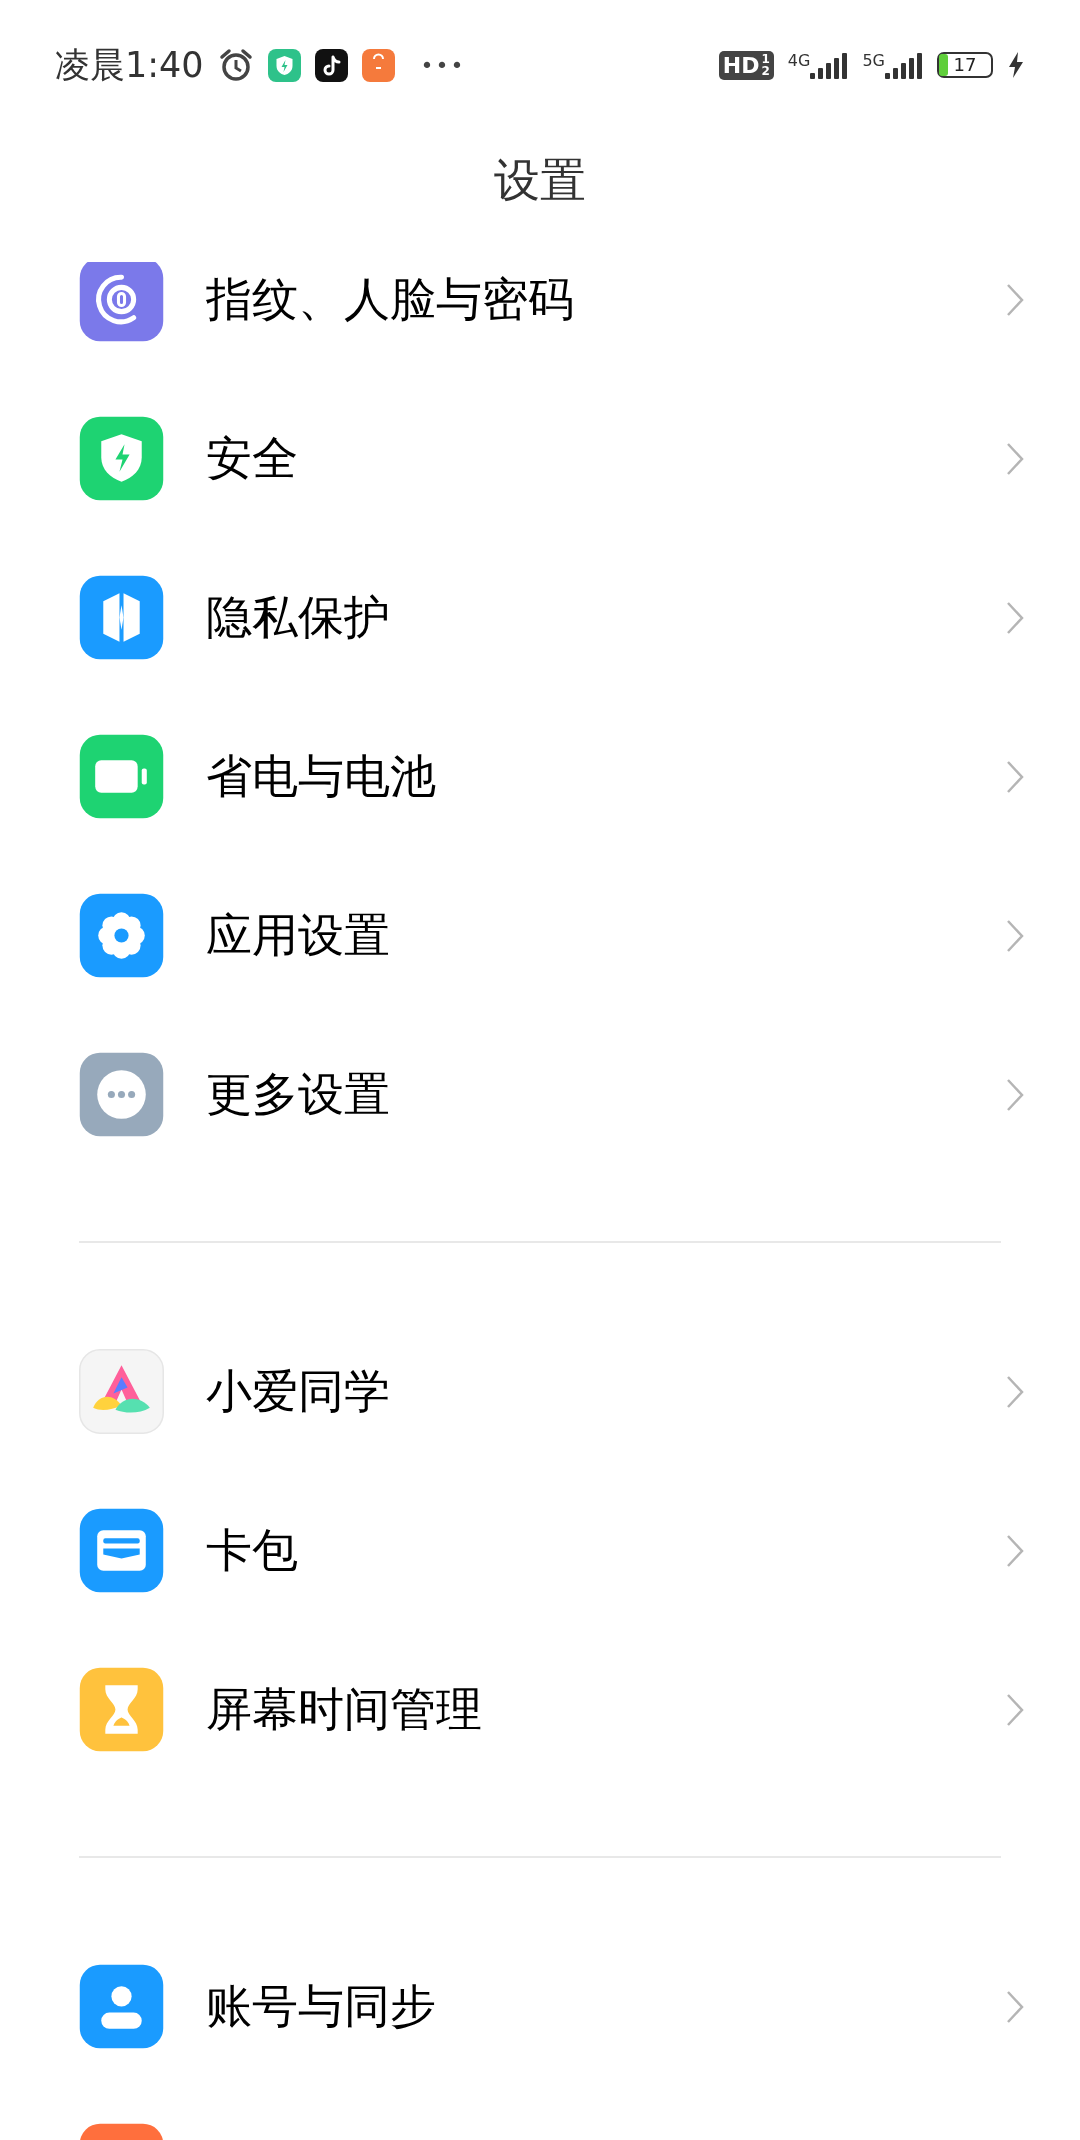  Describe the element at coordinates (540, 935) in the screenshot. I see `settings-item: 应用设置` at that location.